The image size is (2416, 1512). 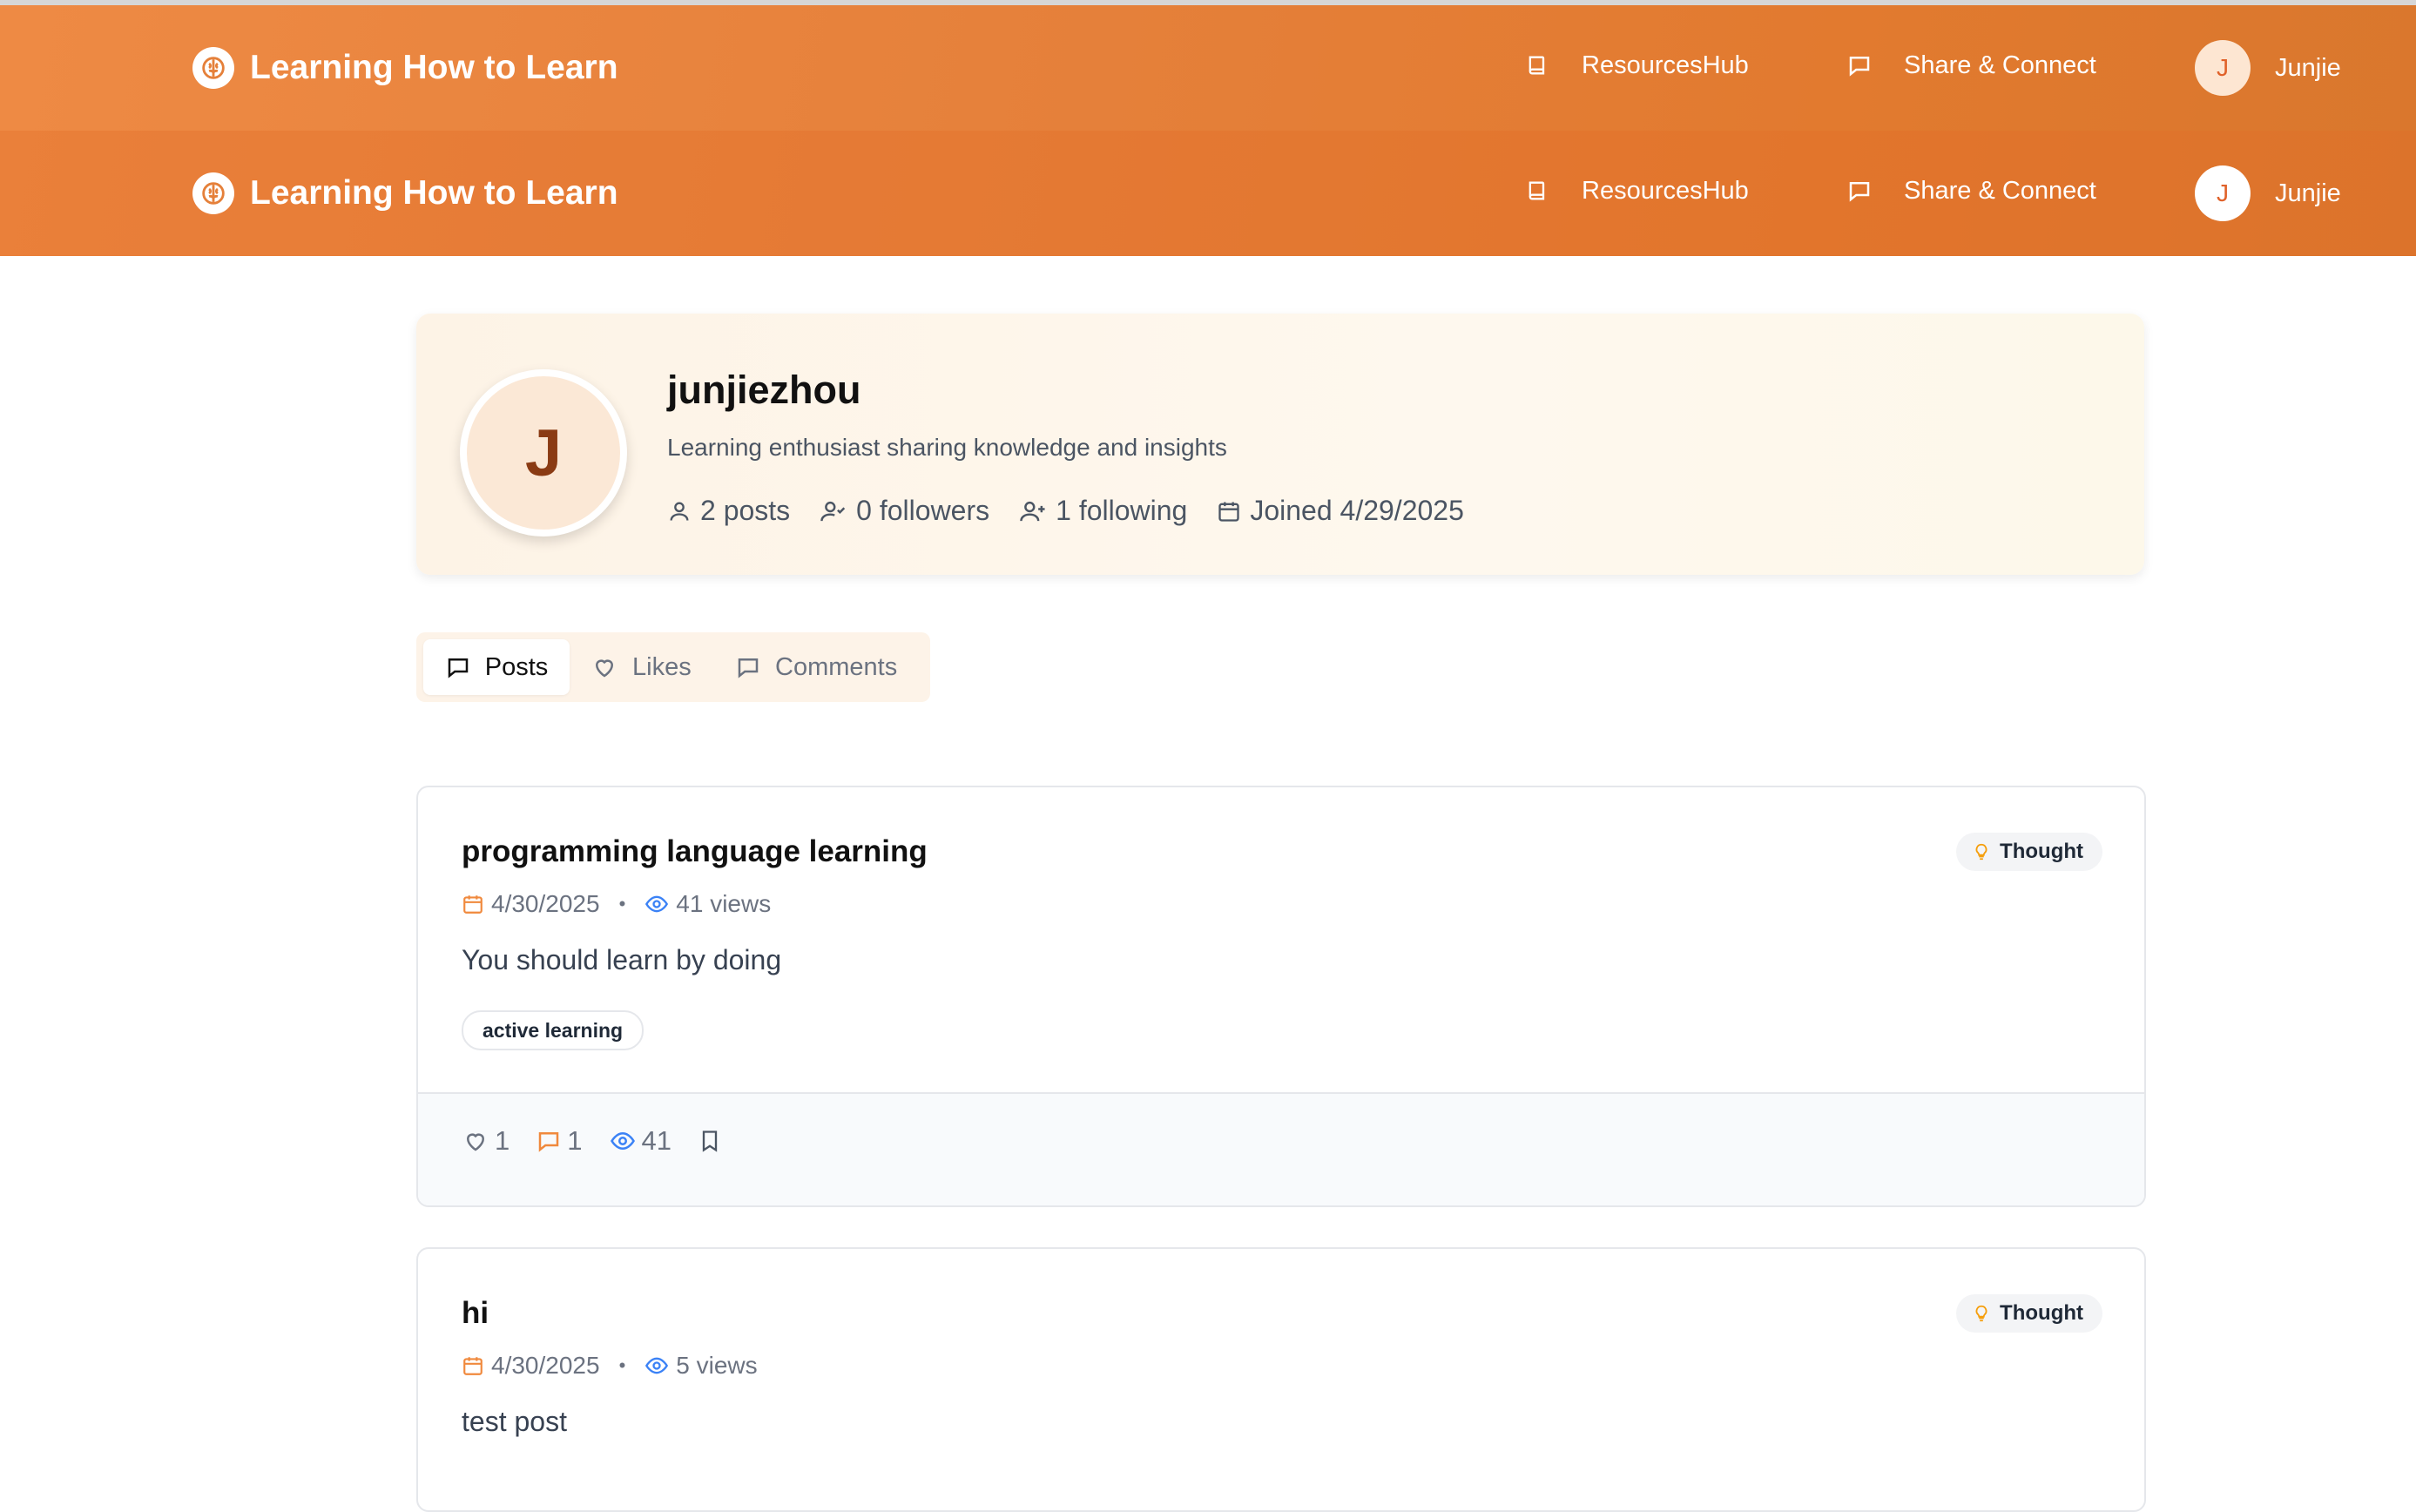 I want to click on profile-tabs: Posts Likes Comments, so click(x=673, y=667).